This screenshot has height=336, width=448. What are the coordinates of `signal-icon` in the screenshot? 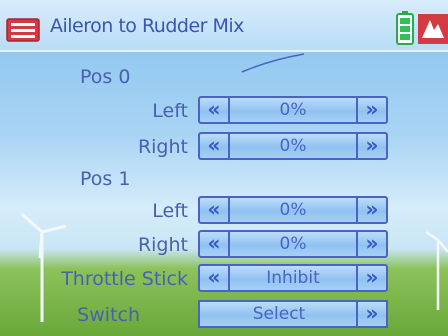 It's located at (433, 29).